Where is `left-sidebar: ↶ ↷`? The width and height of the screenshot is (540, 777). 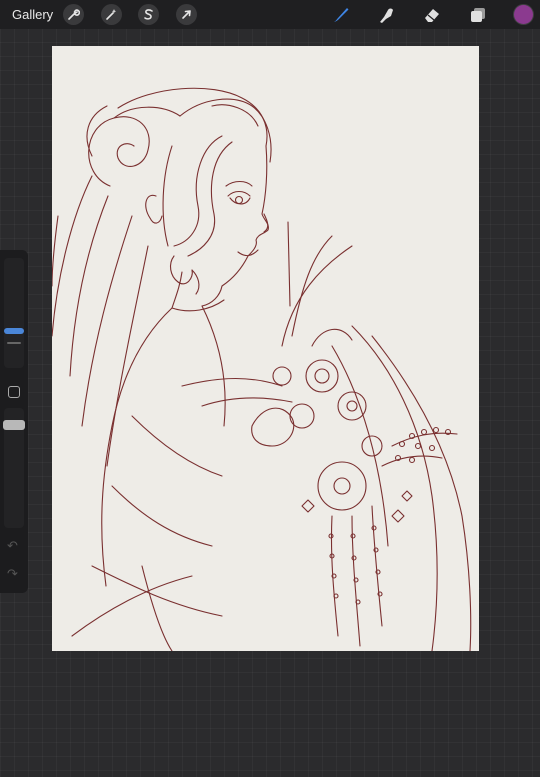
left-sidebar: ↶ ↷ is located at coordinates (14, 421).